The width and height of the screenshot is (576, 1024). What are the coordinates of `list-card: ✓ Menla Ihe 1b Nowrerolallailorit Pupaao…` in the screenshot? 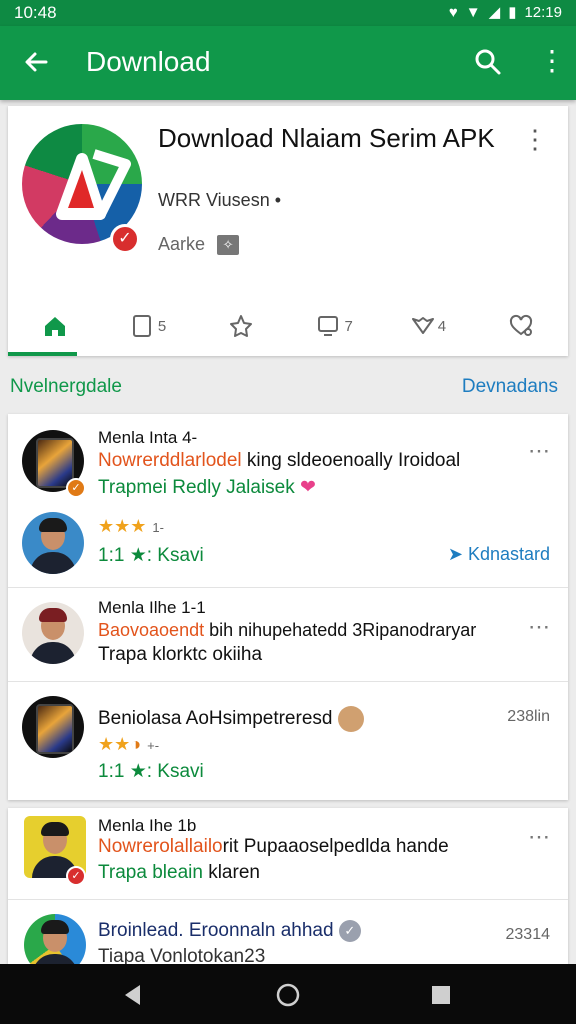 It's located at (288, 886).